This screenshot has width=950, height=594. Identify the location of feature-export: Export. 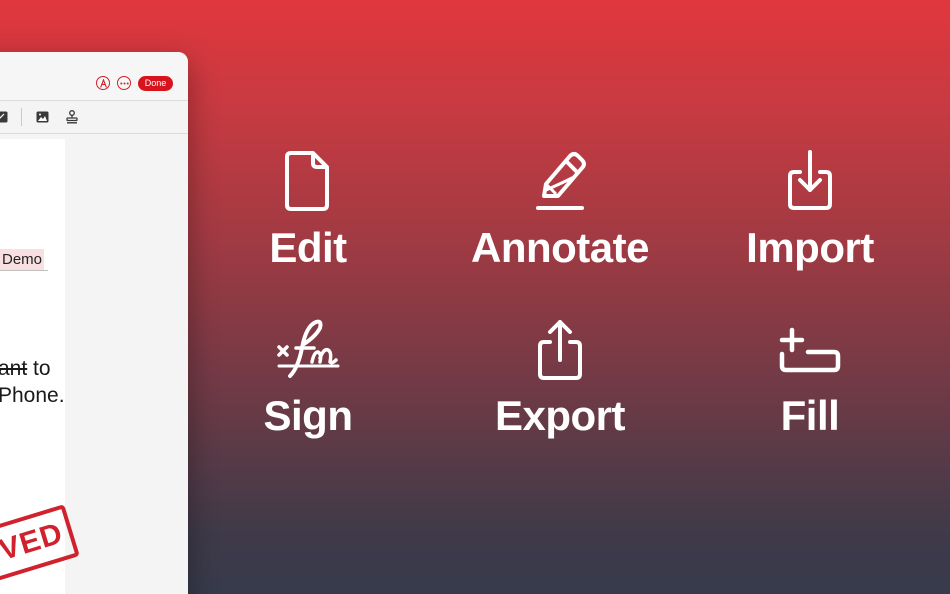
(560, 379).